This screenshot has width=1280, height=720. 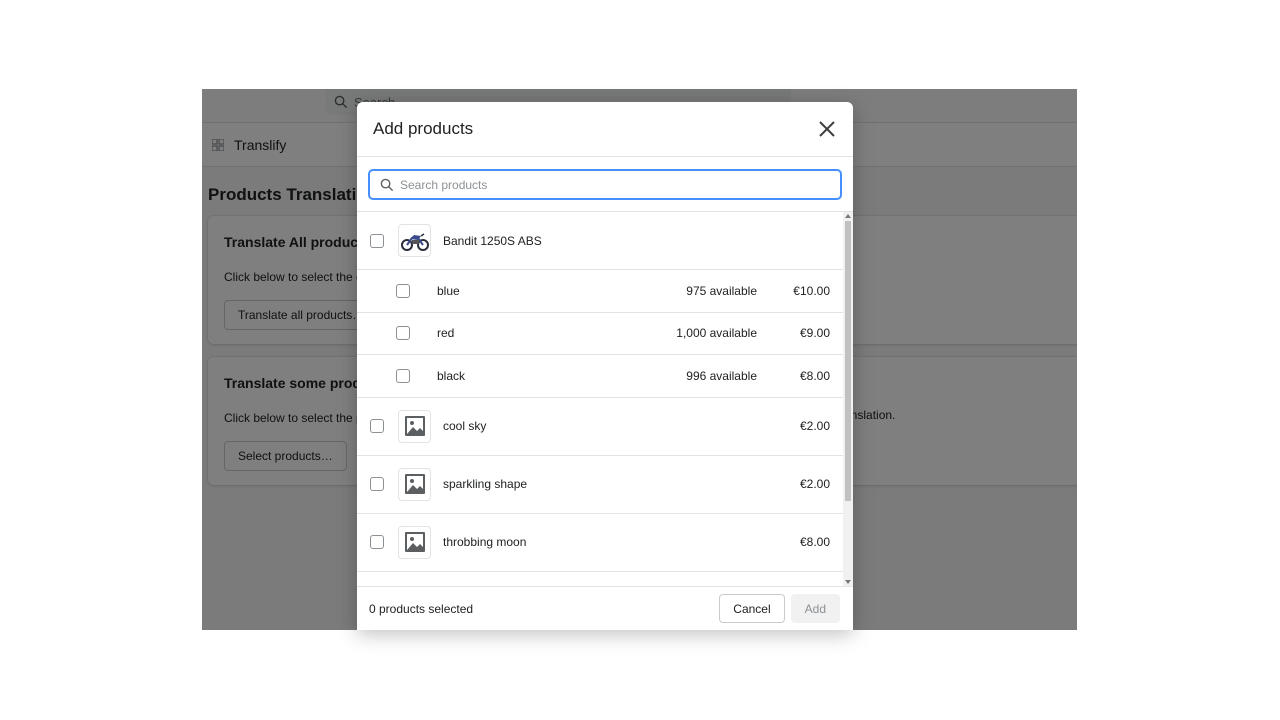 I want to click on variant-row-black: black 996 available €8.00, so click(x=600, y=376).